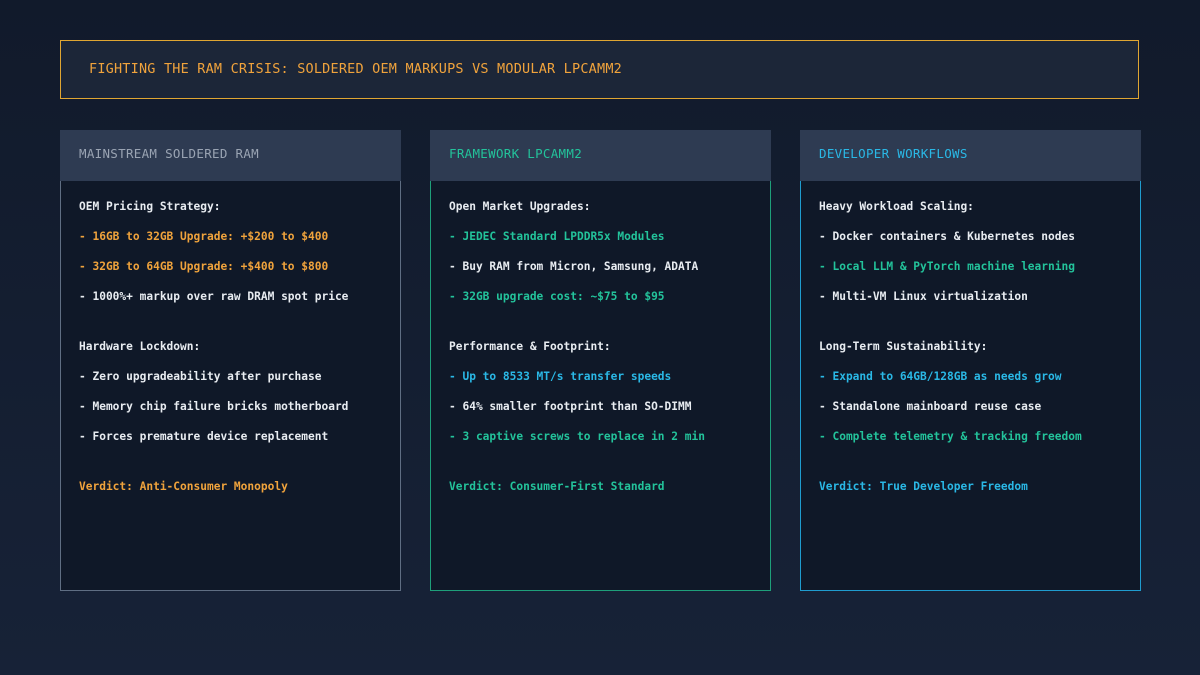 This screenshot has width=1200, height=675. Describe the element at coordinates (520, 206) in the screenshot. I see `section-title: Open Market Upgrades:` at that location.